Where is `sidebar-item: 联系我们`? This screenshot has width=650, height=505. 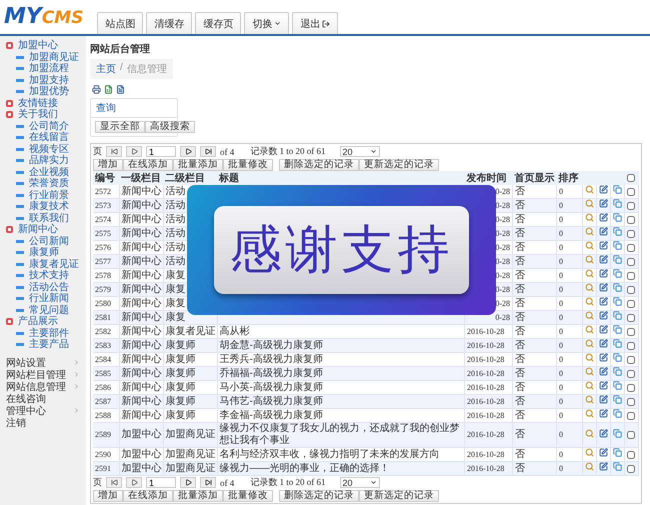
sidebar-item: 联系我们 is located at coordinates (46, 218).